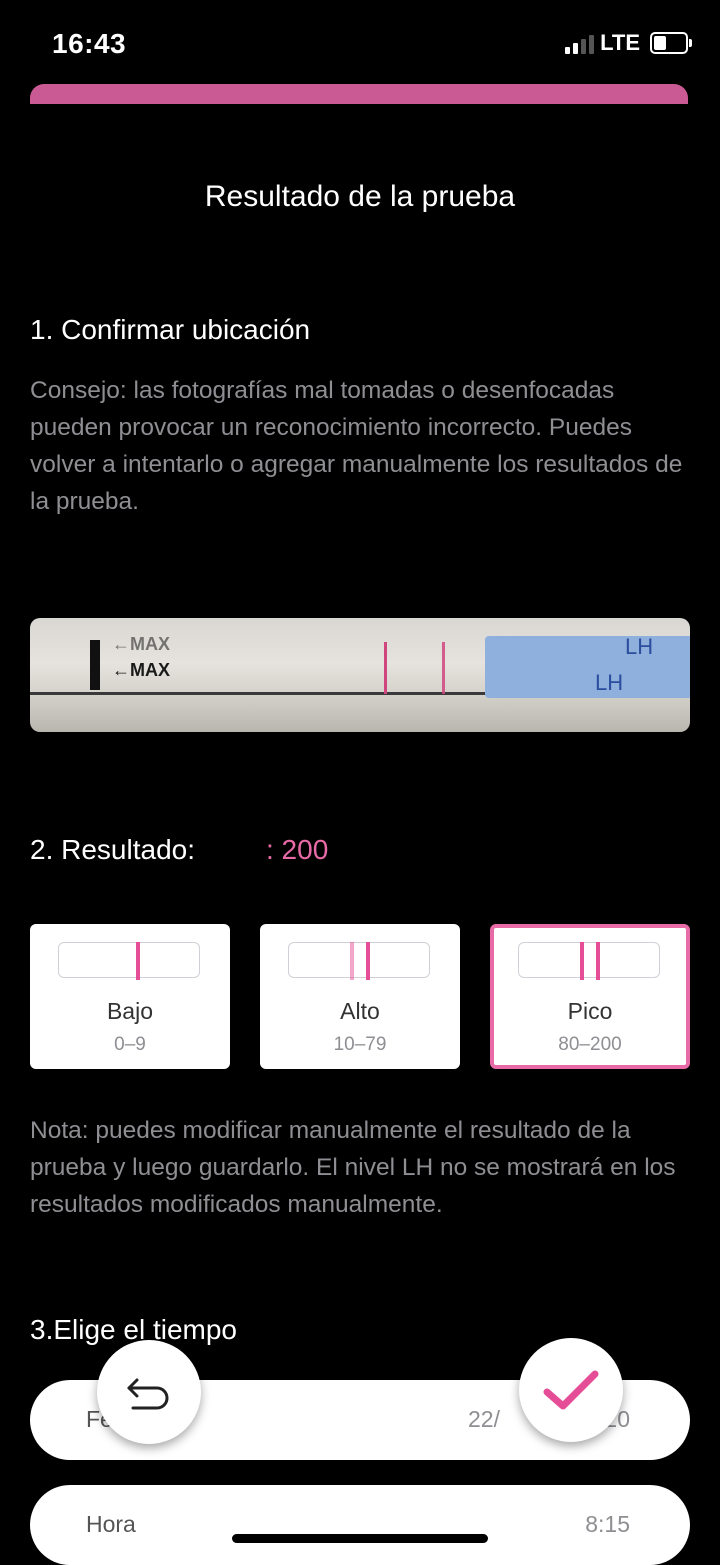 The height and width of the screenshot is (1565, 720). What do you see at coordinates (607, 1524) in the screenshot?
I see `time-value: 8:15` at bounding box center [607, 1524].